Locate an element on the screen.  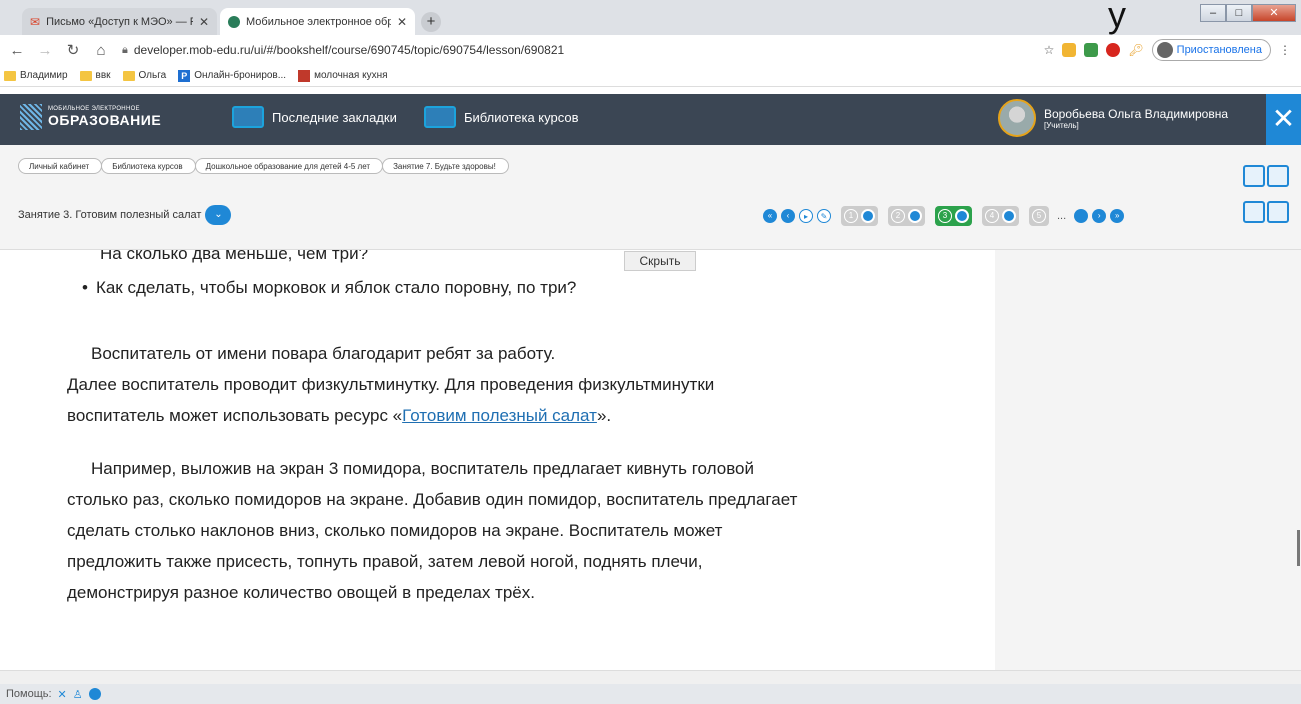
page-button: 1 is located at coordinates (859, 216).